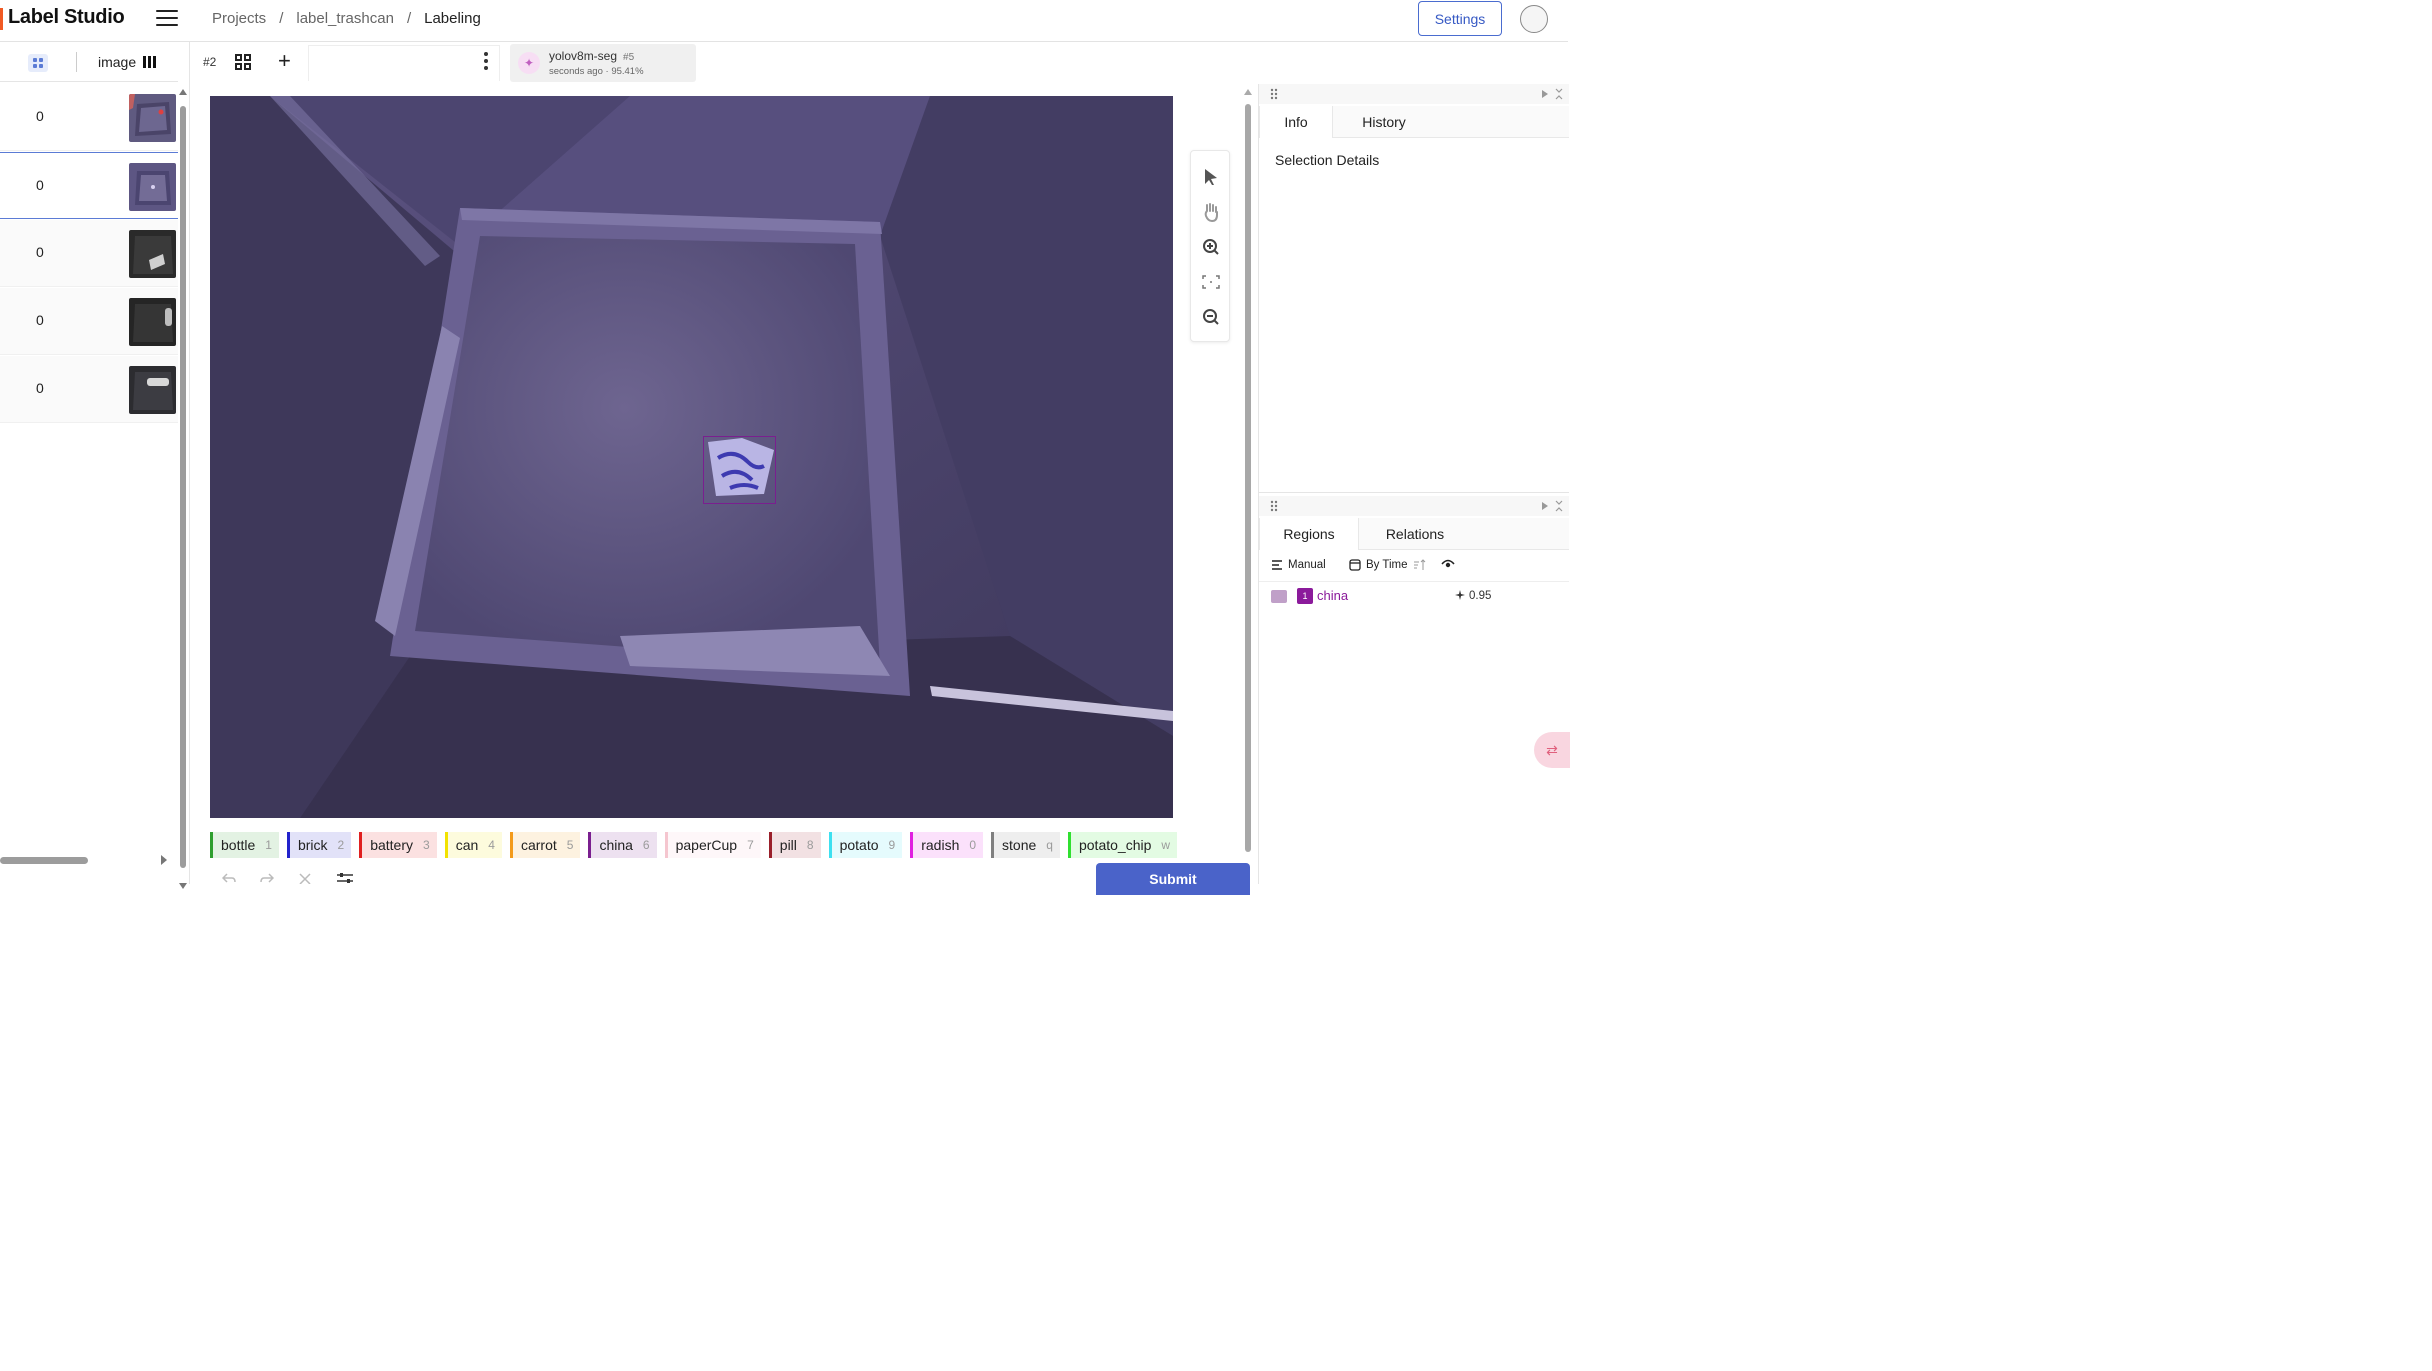  What do you see at coordinates (1415, 534) in the screenshot?
I see `tab-relations: Relations` at bounding box center [1415, 534].